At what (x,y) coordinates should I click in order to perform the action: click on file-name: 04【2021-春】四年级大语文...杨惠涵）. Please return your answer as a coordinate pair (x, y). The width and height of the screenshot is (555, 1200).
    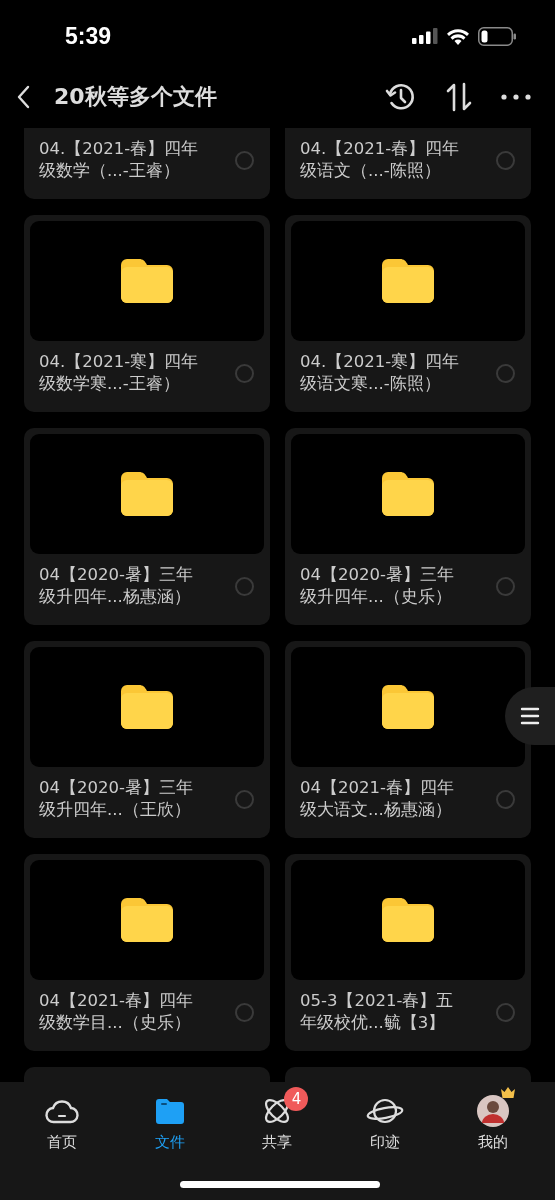
    Looking at the image, I should click on (377, 799).